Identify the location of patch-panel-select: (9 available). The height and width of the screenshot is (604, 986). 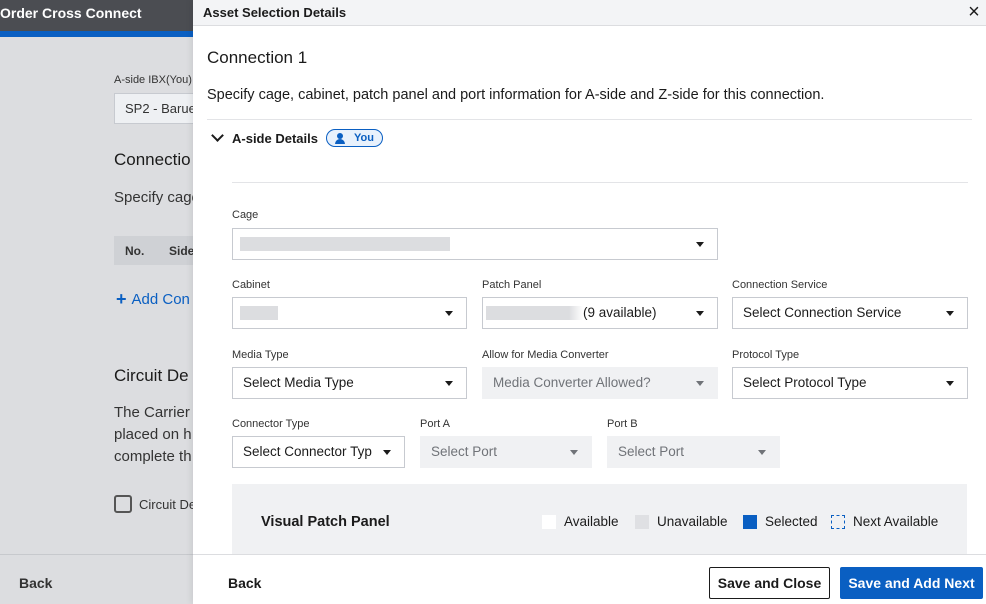
(600, 313).